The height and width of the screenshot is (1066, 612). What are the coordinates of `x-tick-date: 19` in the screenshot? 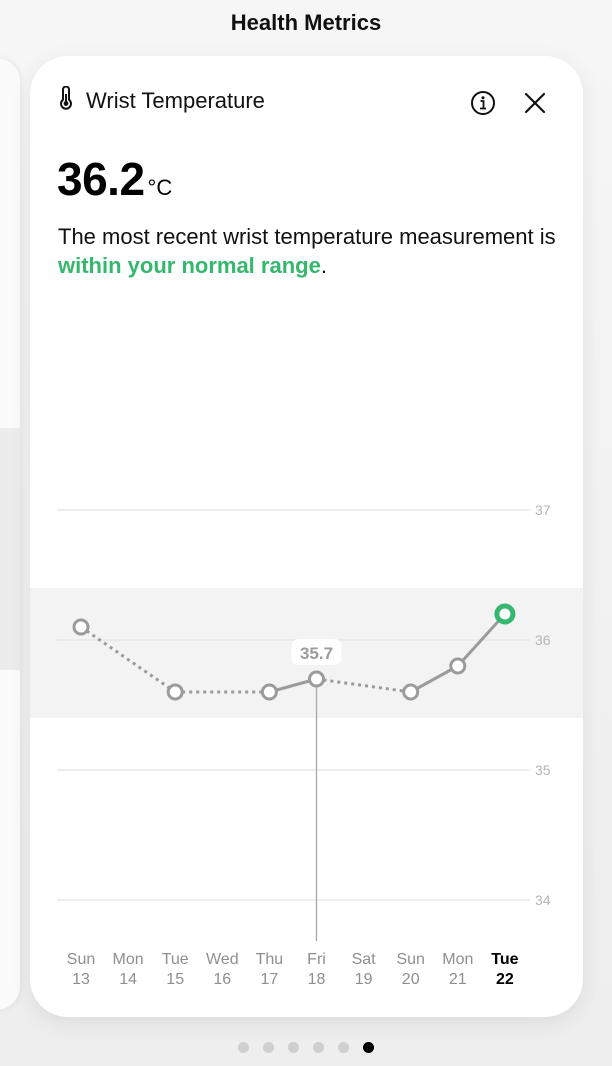 It's located at (364, 979).